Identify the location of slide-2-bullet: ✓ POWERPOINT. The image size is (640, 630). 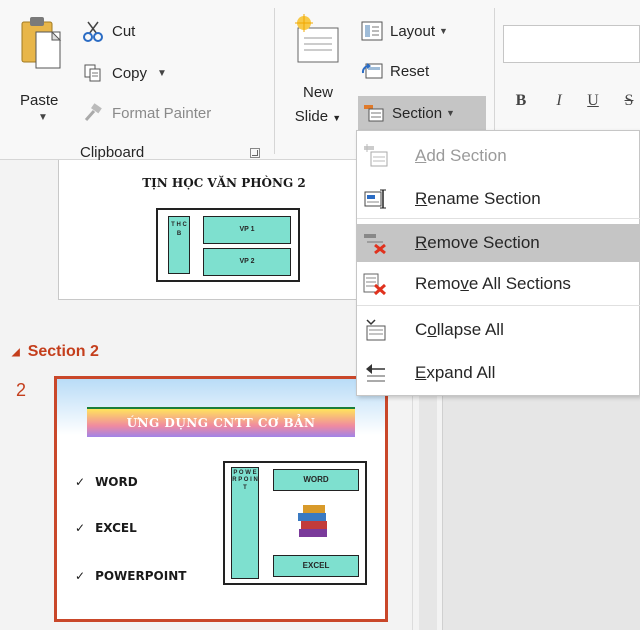
(131, 576).